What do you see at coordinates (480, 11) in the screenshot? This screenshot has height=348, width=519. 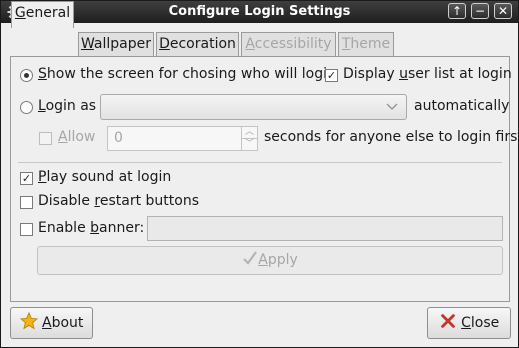 I see `window-minimize-button: −` at bounding box center [480, 11].